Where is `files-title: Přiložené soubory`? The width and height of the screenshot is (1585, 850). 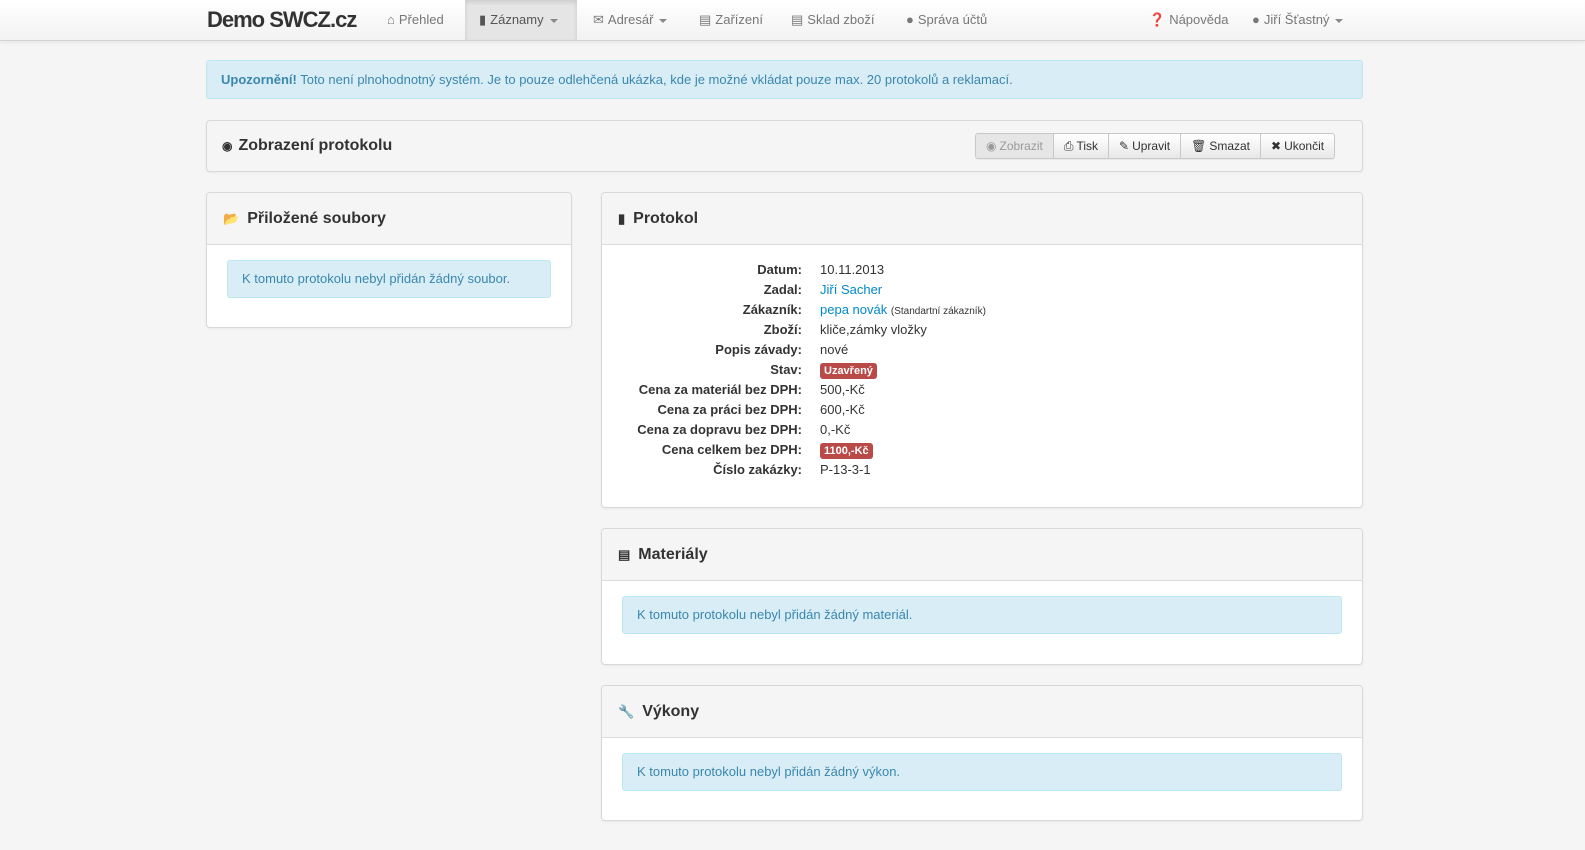
files-title: Přiložené soubory is located at coordinates (316, 218).